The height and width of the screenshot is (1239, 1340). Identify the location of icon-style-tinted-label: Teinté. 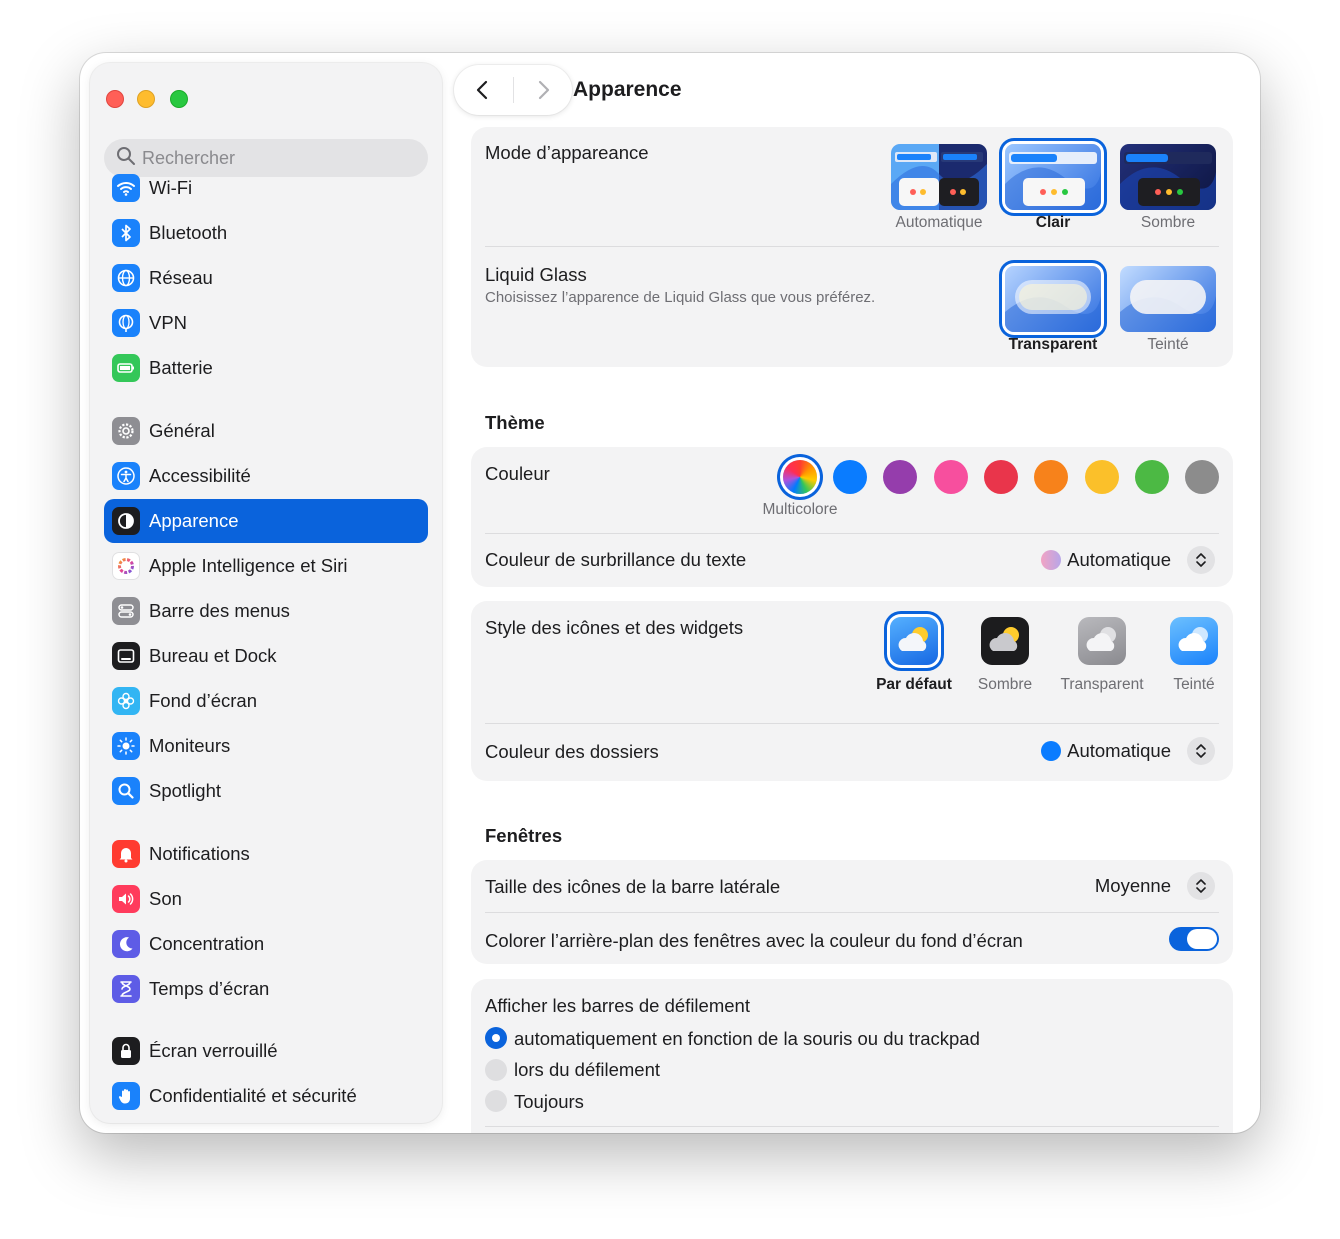
(1194, 684).